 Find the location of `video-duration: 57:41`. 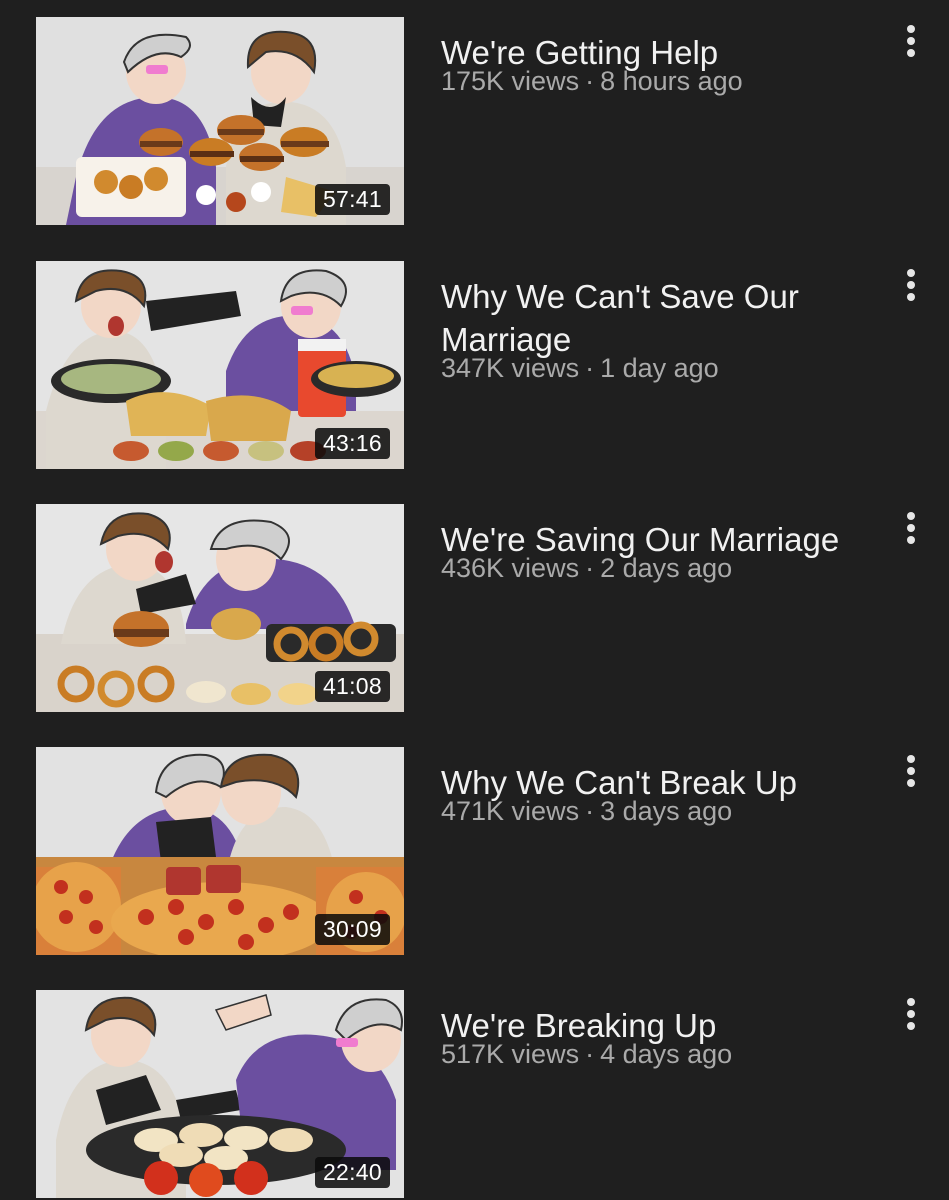

video-duration: 57:41 is located at coordinates (352, 199).